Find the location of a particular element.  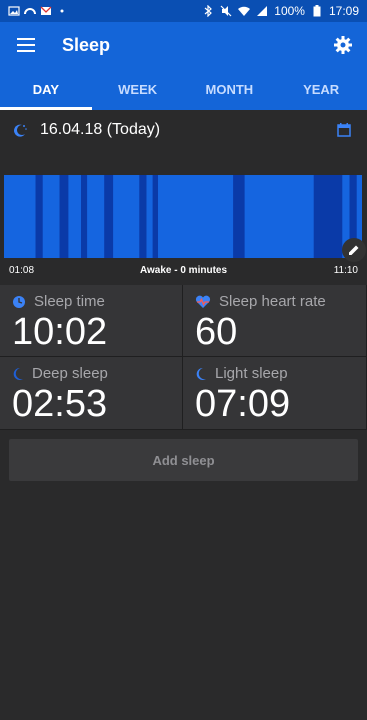

sleep-timeline-graph is located at coordinates (183, 216).